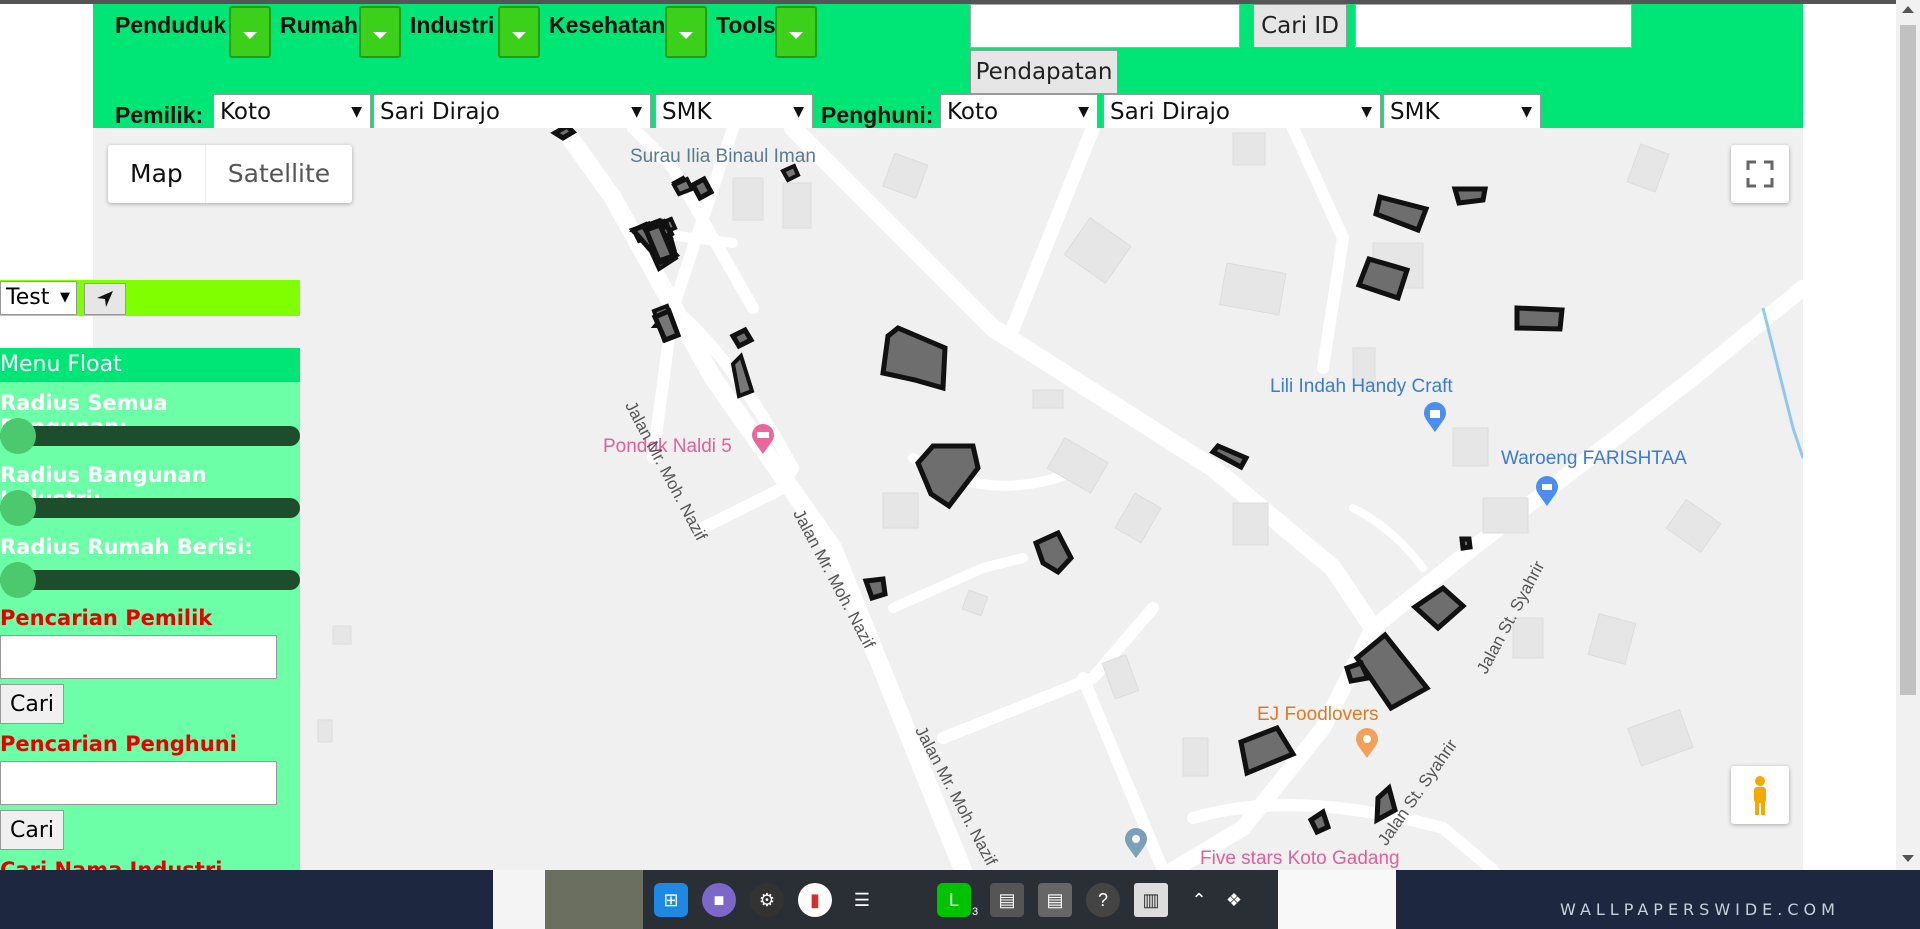 The image size is (1920, 929). What do you see at coordinates (150, 436) in the screenshot?
I see `radius-semua-slider` at bounding box center [150, 436].